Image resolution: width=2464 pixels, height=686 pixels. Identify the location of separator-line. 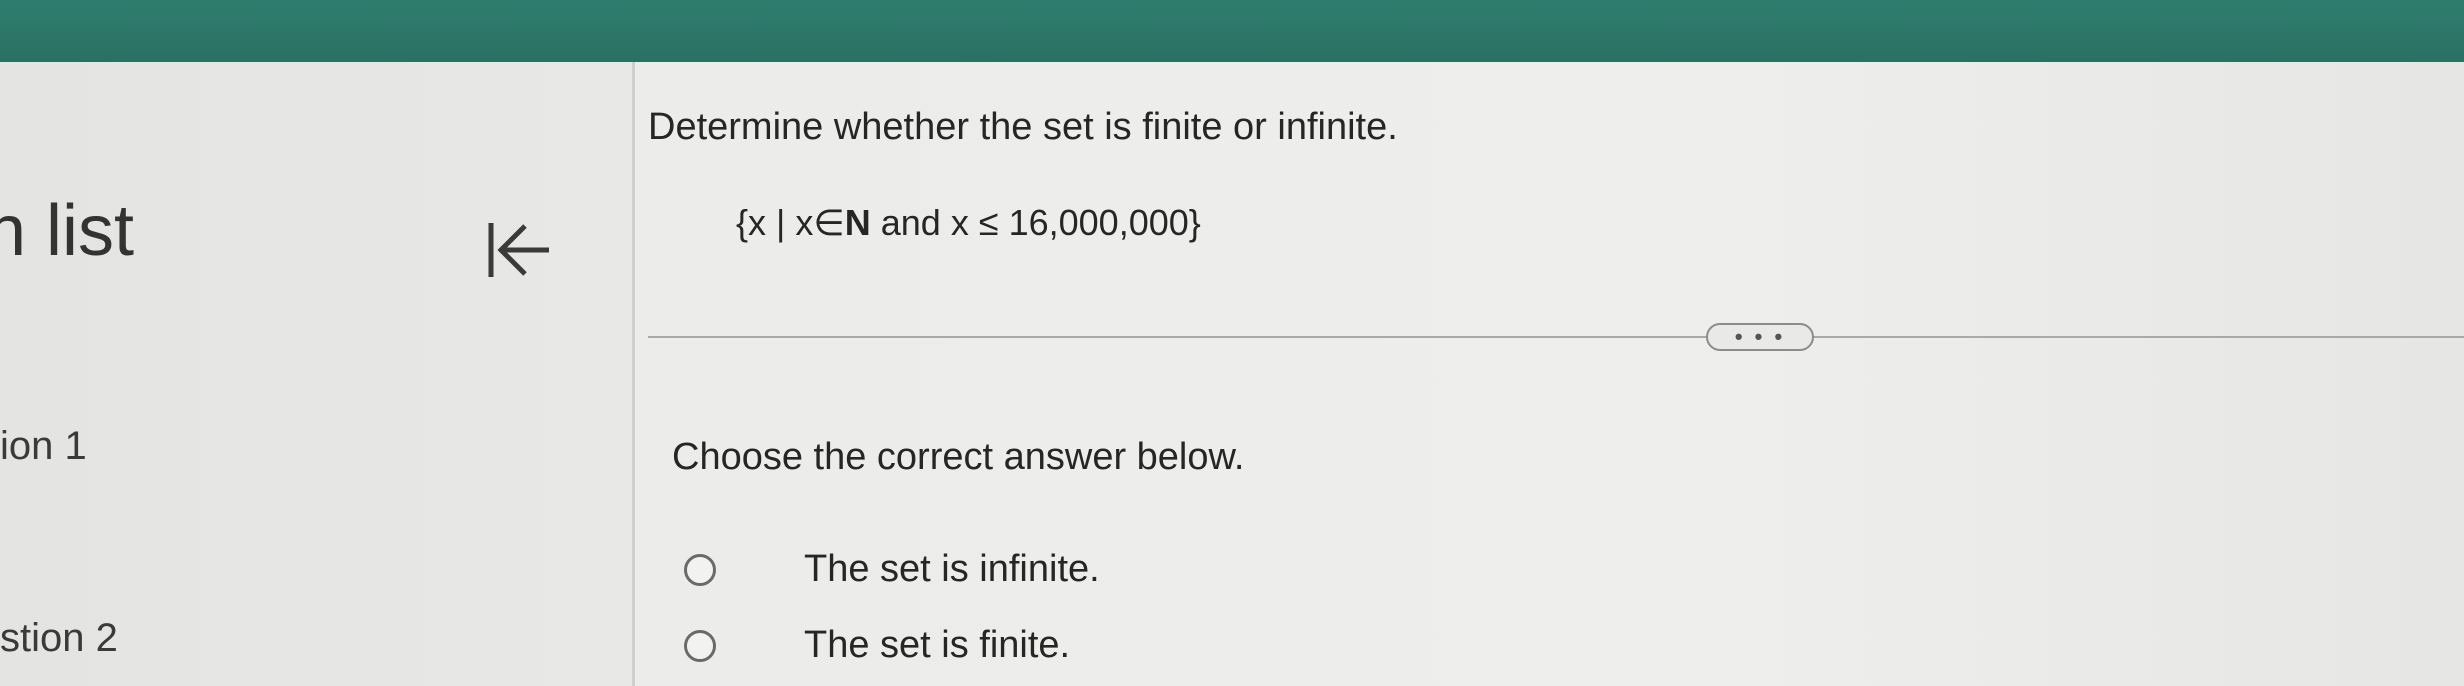
(1556, 337).